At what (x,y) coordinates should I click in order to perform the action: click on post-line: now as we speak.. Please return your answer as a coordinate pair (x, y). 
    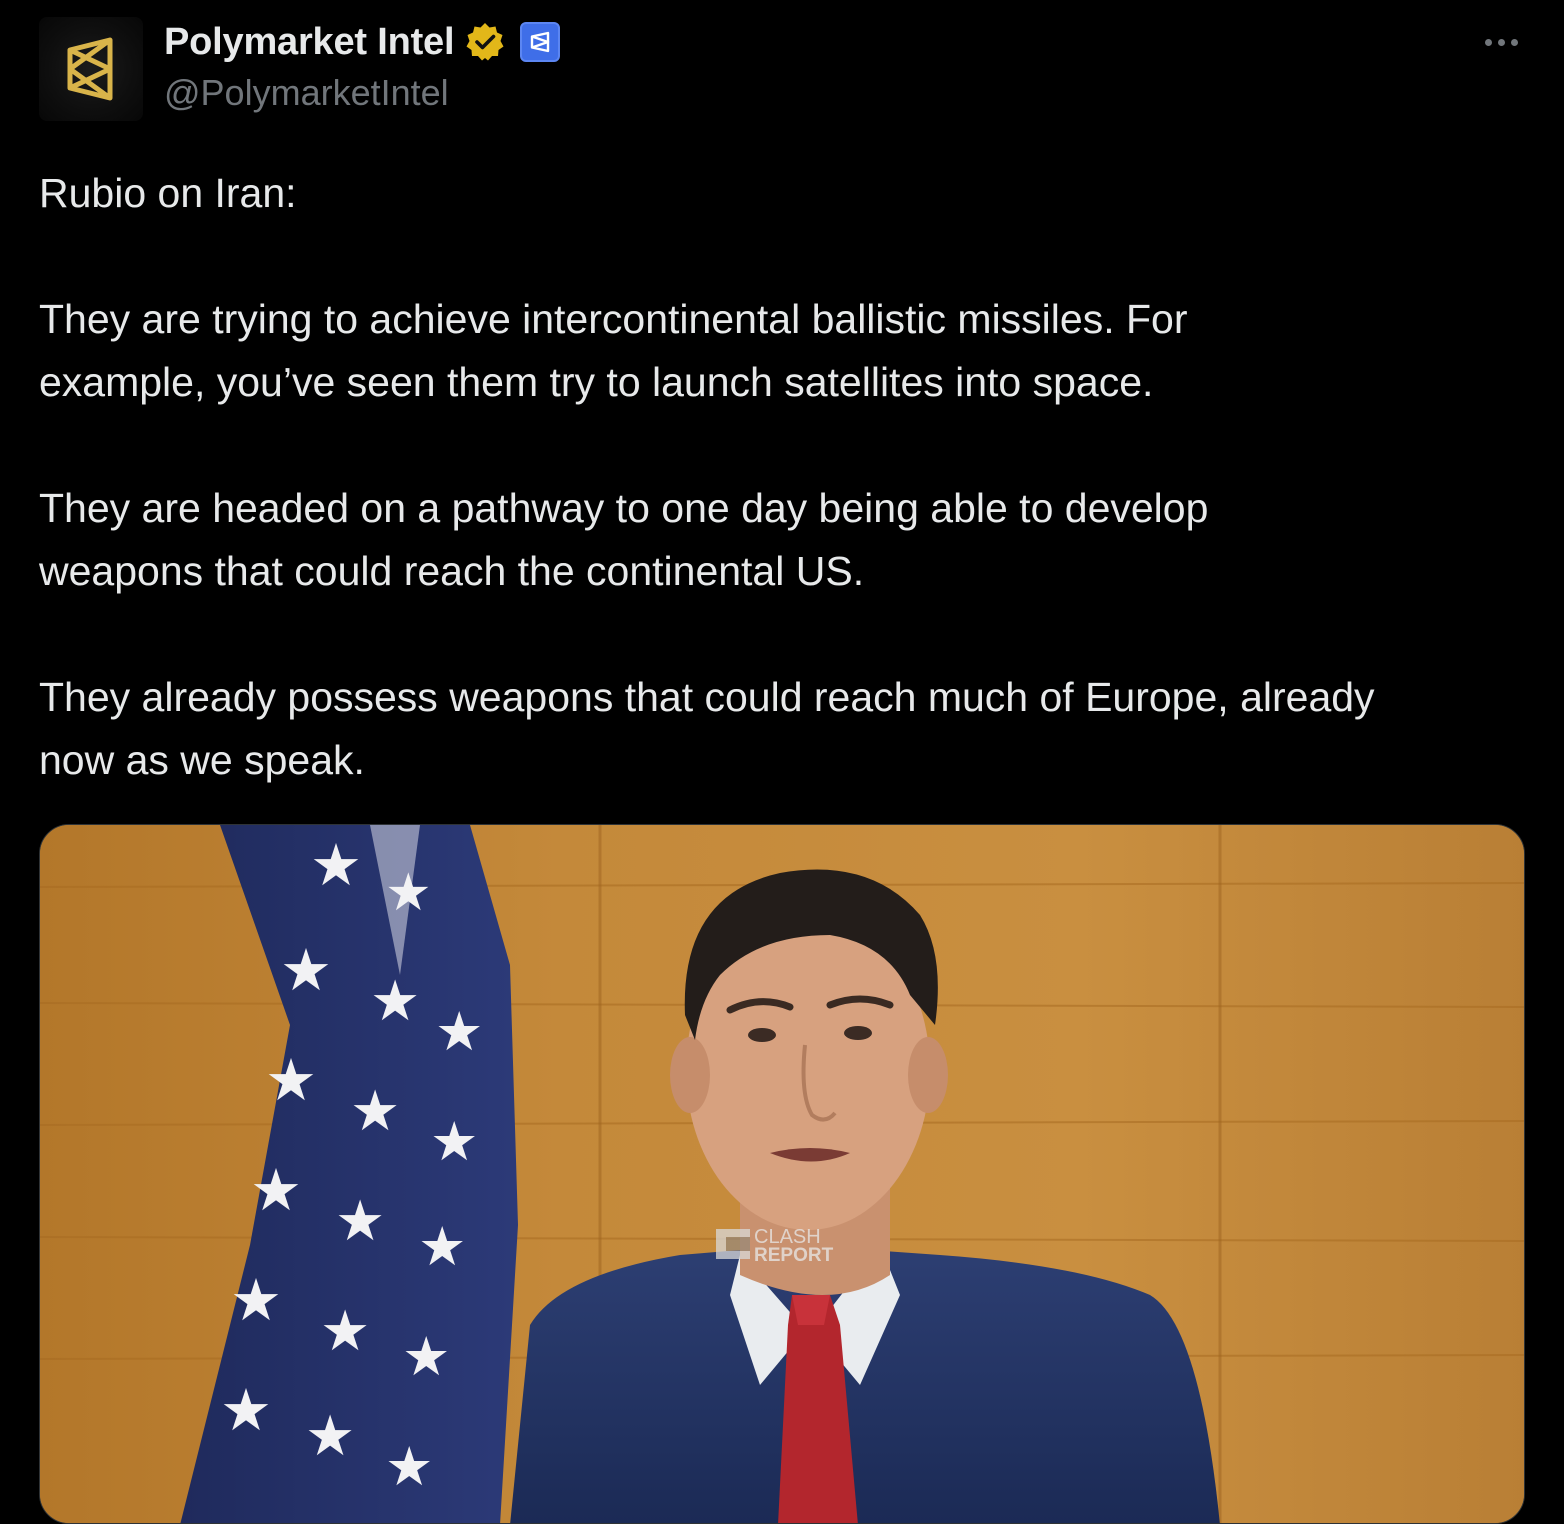
    Looking at the image, I should click on (202, 760).